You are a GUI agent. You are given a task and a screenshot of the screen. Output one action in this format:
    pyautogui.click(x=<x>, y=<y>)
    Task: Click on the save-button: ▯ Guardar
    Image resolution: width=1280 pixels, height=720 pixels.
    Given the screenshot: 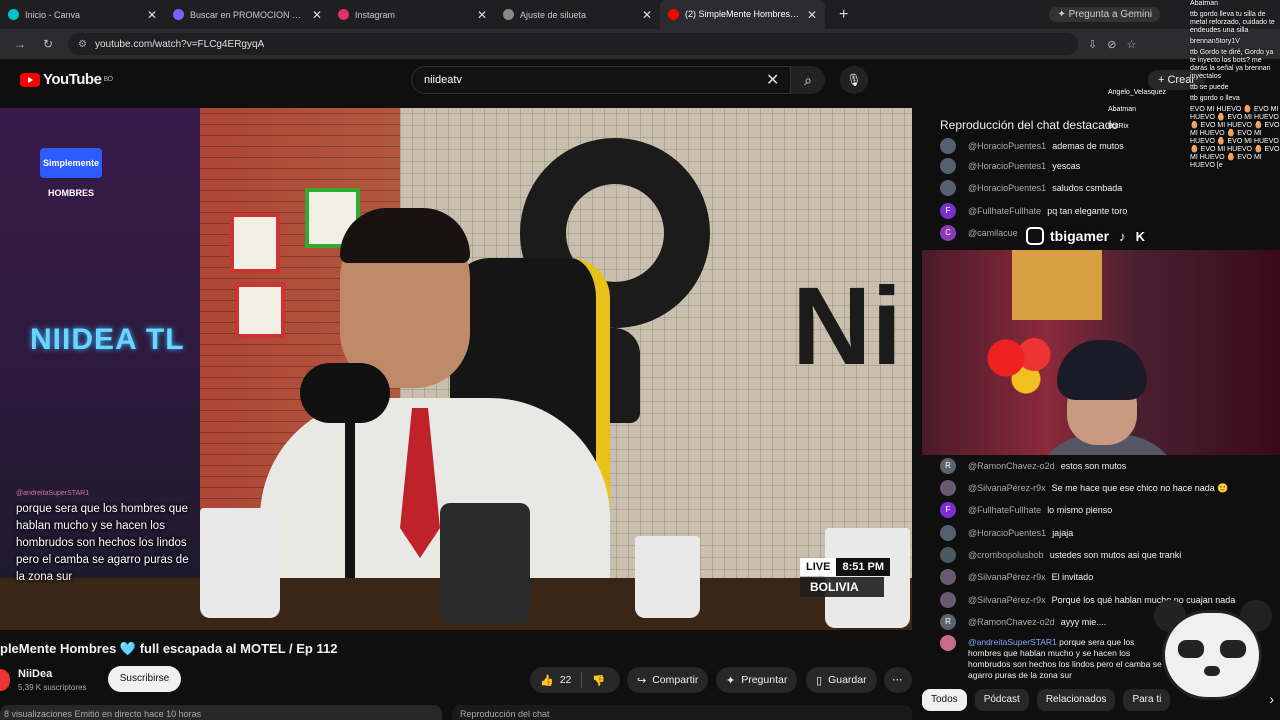 What is the action you would take?
    pyautogui.click(x=841, y=680)
    